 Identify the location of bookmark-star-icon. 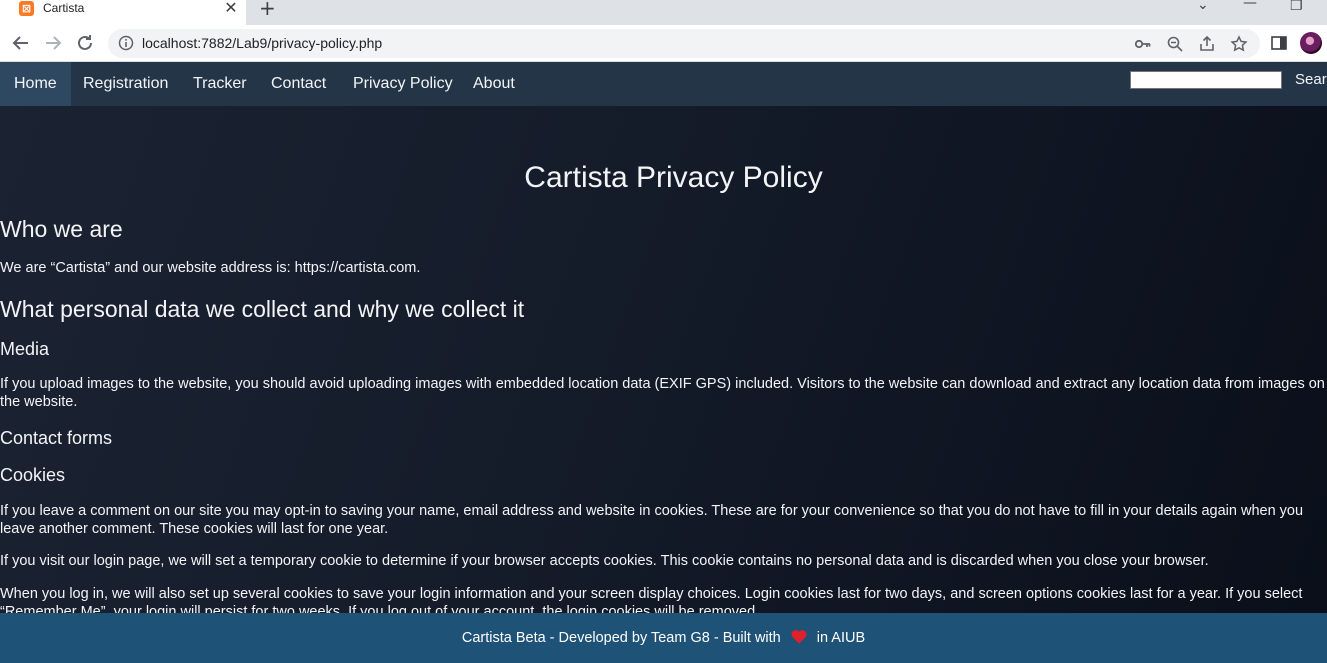
(1239, 44).